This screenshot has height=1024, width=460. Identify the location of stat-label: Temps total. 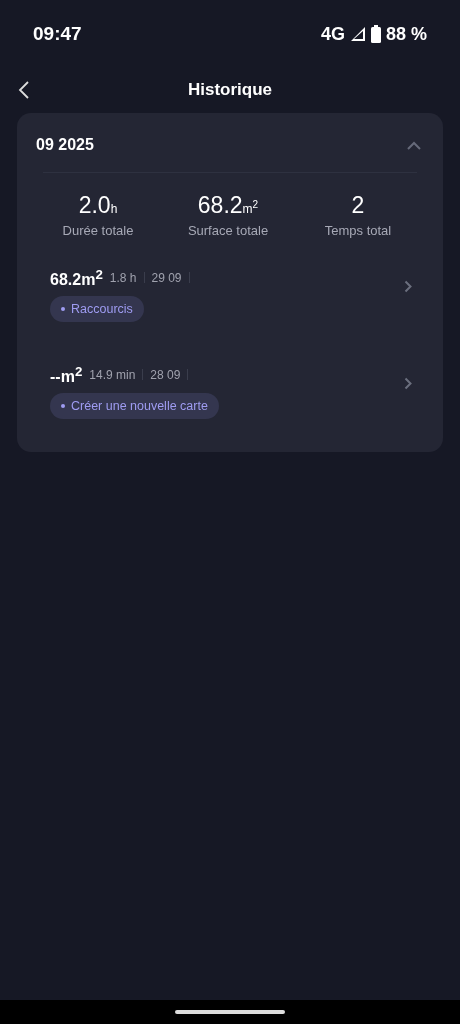
(358, 230).